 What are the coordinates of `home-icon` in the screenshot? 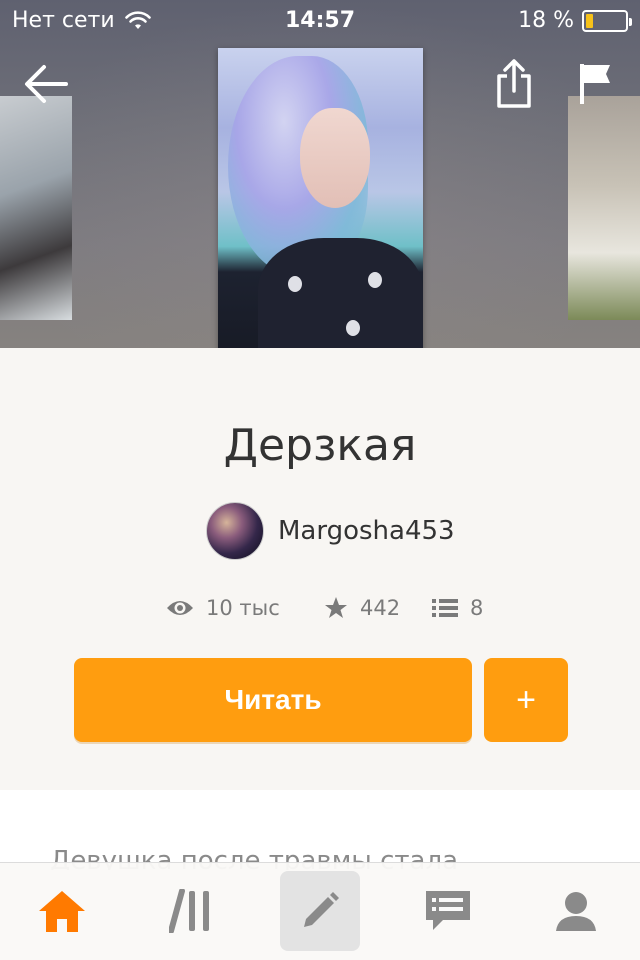 It's located at (62, 911).